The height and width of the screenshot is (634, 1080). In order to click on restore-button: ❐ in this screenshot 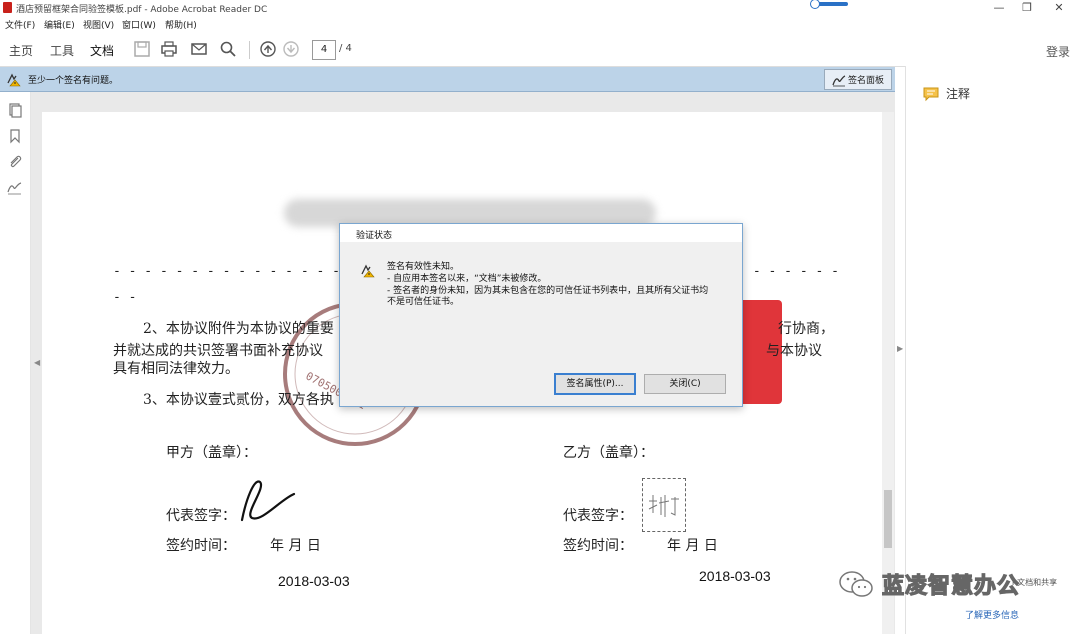, I will do `click(1027, 8)`.